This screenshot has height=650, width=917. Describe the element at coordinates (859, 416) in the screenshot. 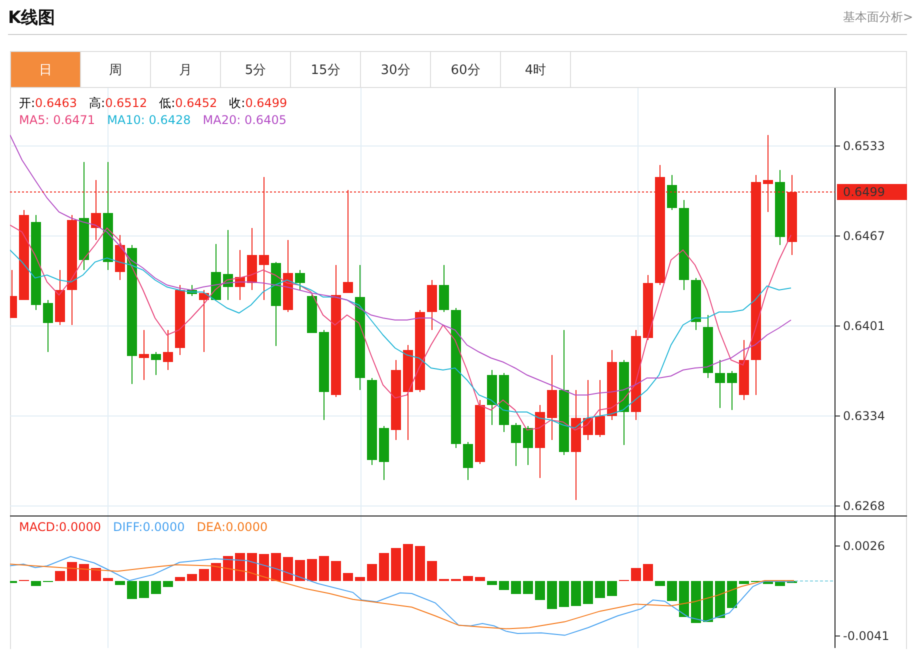

I see `price-axis-label: 0.6334` at that location.